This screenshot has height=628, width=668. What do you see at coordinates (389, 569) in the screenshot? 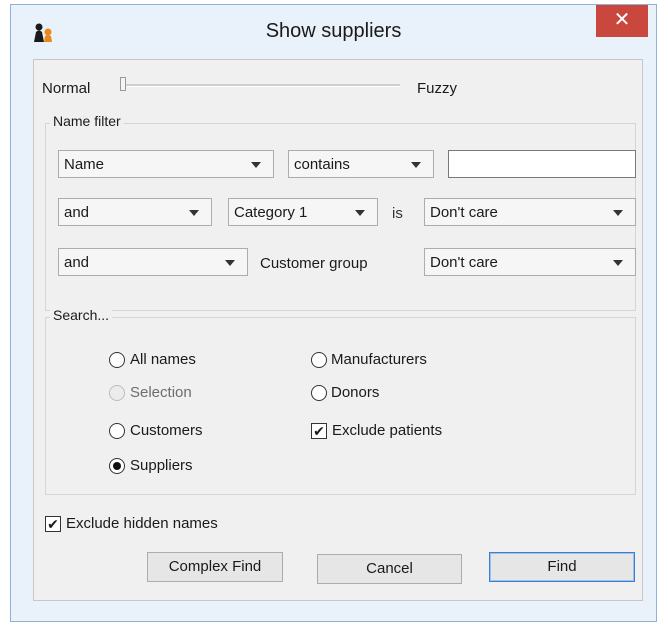
I see `cancel-button: Cancel` at bounding box center [389, 569].